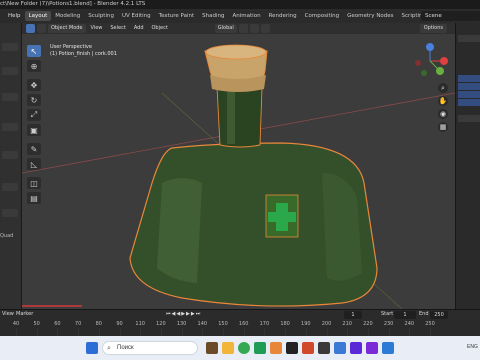 This screenshot has width=480, height=360. What do you see at coordinates (347, 324) in the screenshot?
I see `timeline-tick-label: 210` at bounding box center [347, 324].